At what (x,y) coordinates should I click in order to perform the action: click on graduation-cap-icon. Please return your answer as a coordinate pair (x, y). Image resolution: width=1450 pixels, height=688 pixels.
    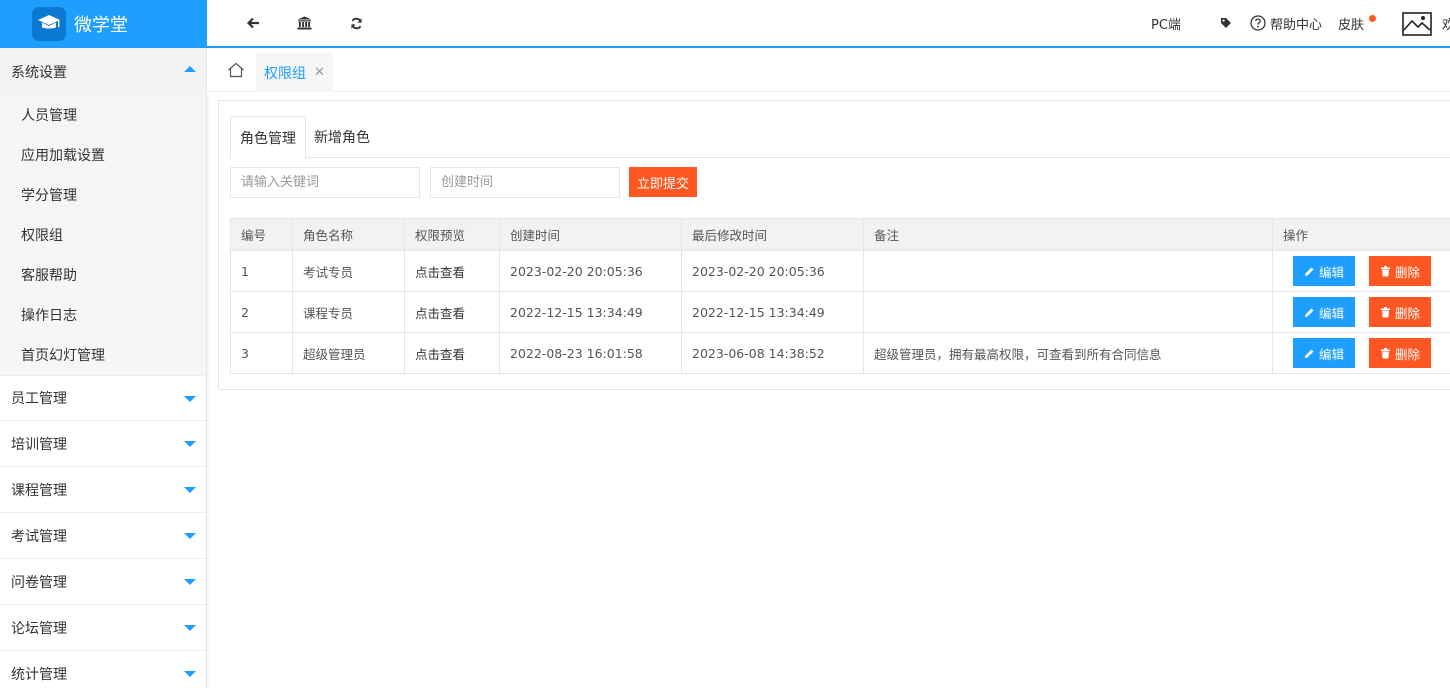
    Looking at the image, I should click on (49, 24).